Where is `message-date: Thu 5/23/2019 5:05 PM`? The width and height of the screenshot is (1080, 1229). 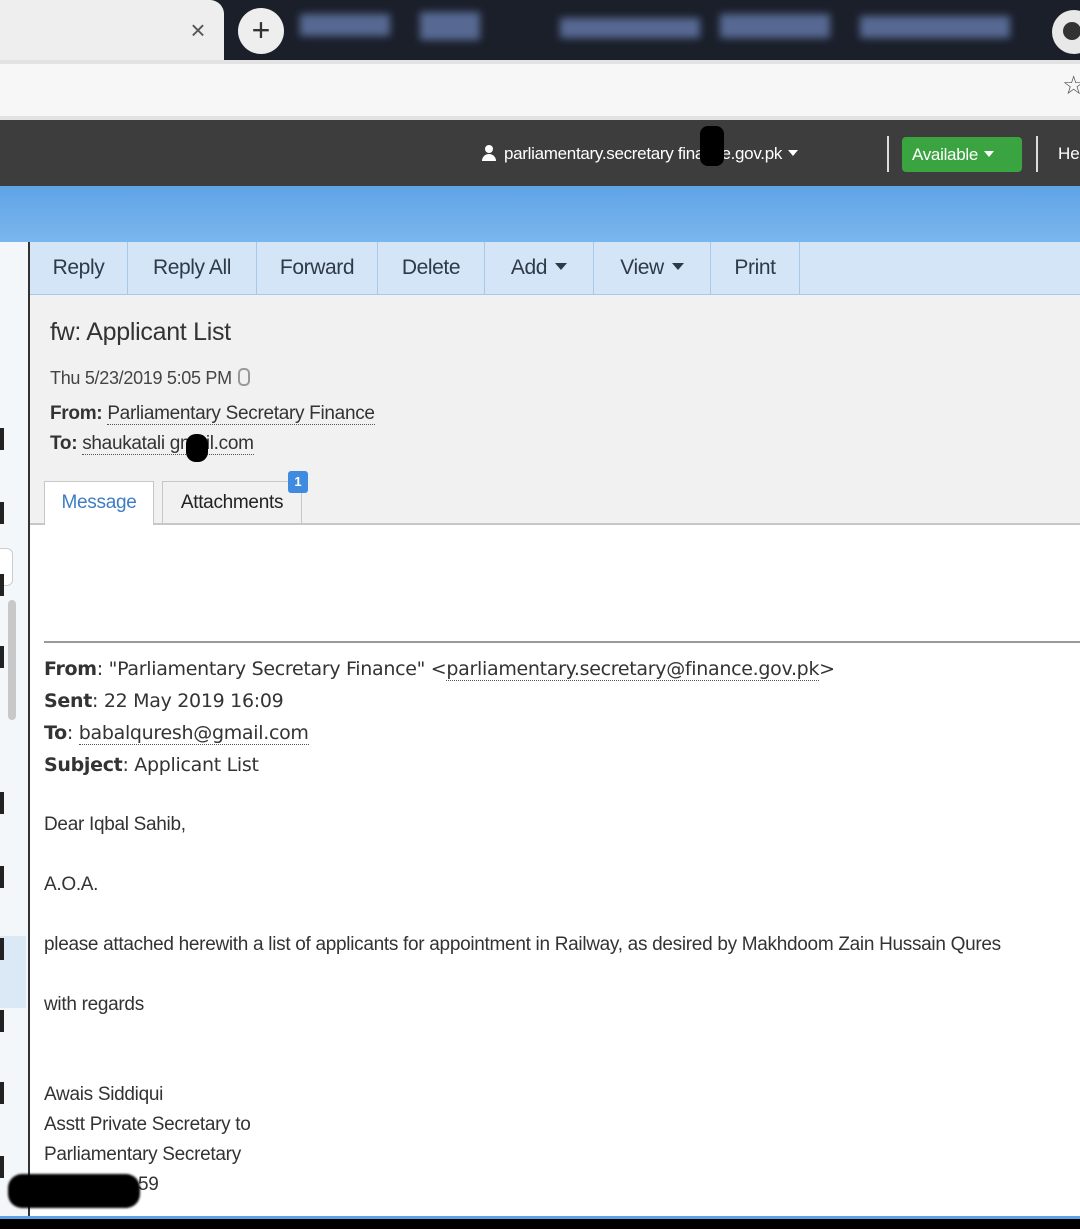 message-date: Thu 5/23/2019 5:05 PM is located at coordinates (150, 378).